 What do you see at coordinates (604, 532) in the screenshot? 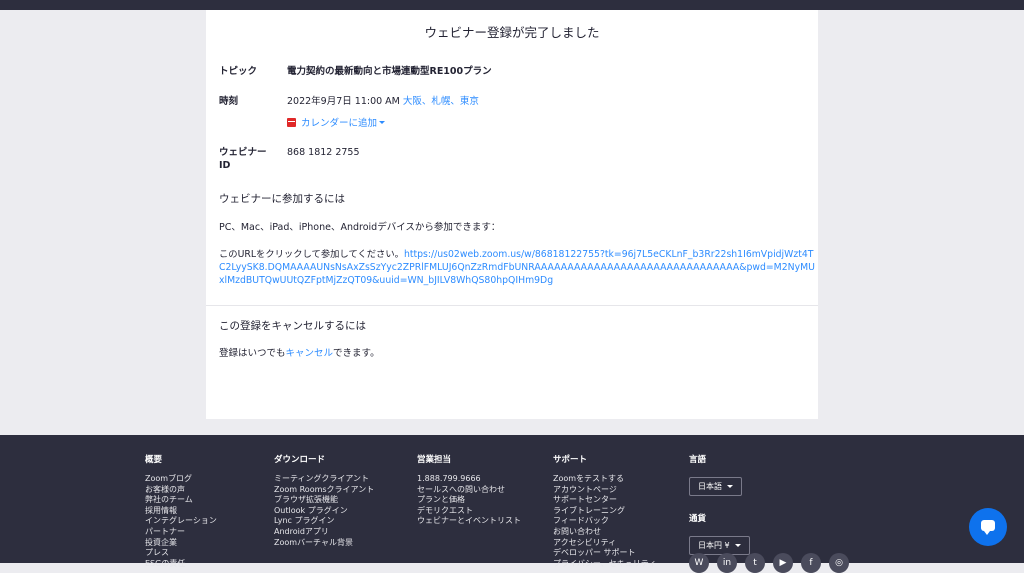
I see `footer-link: お問い合わせ` at bounding box center [604, 532].